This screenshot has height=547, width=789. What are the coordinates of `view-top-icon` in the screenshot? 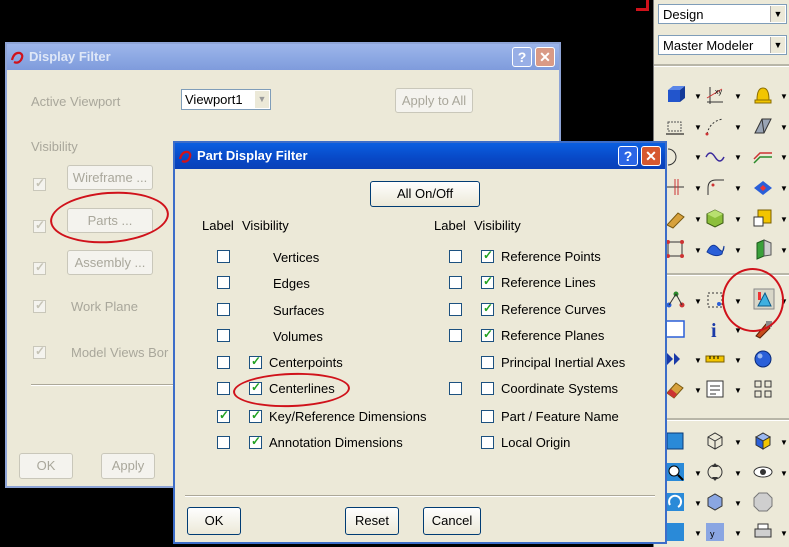 It's located at (675, 532).